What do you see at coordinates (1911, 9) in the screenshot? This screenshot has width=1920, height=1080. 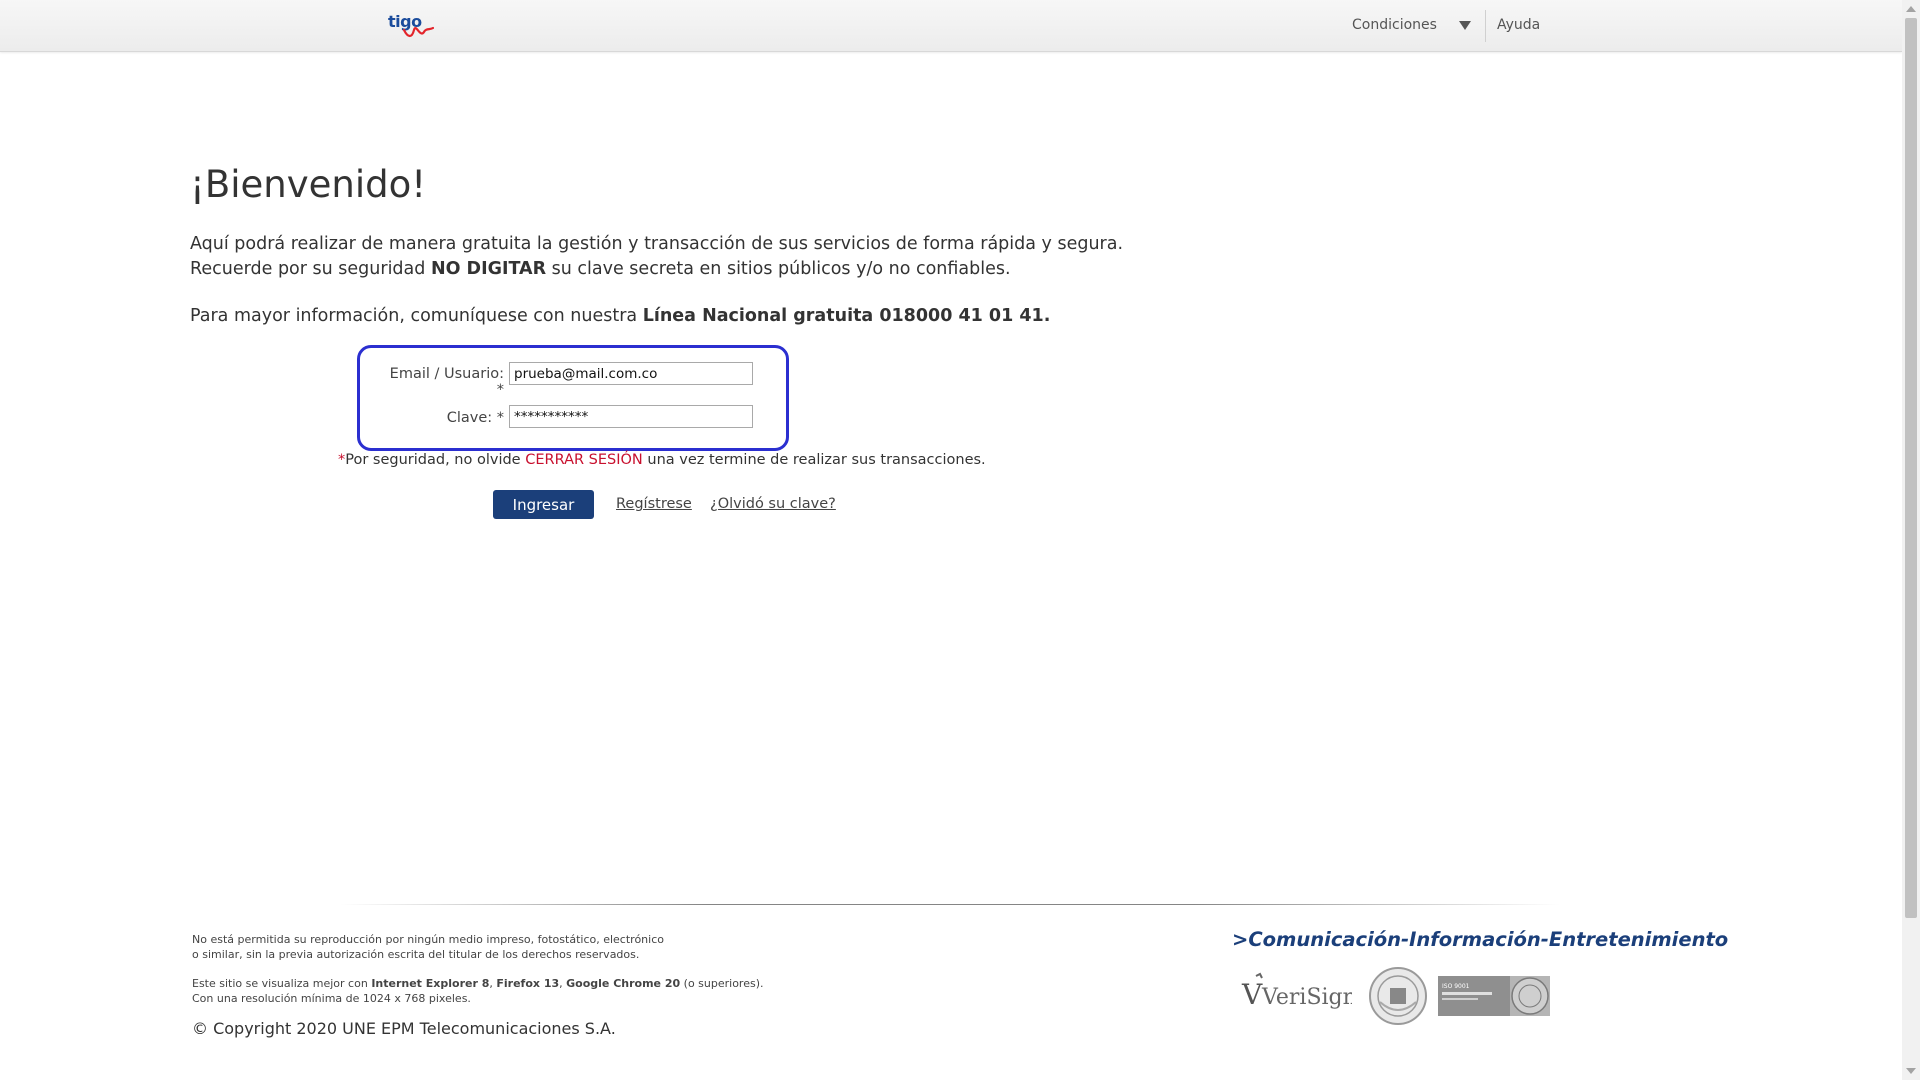 I see `scroll-up-arrow-icon` at bounding box center [1911, 9].